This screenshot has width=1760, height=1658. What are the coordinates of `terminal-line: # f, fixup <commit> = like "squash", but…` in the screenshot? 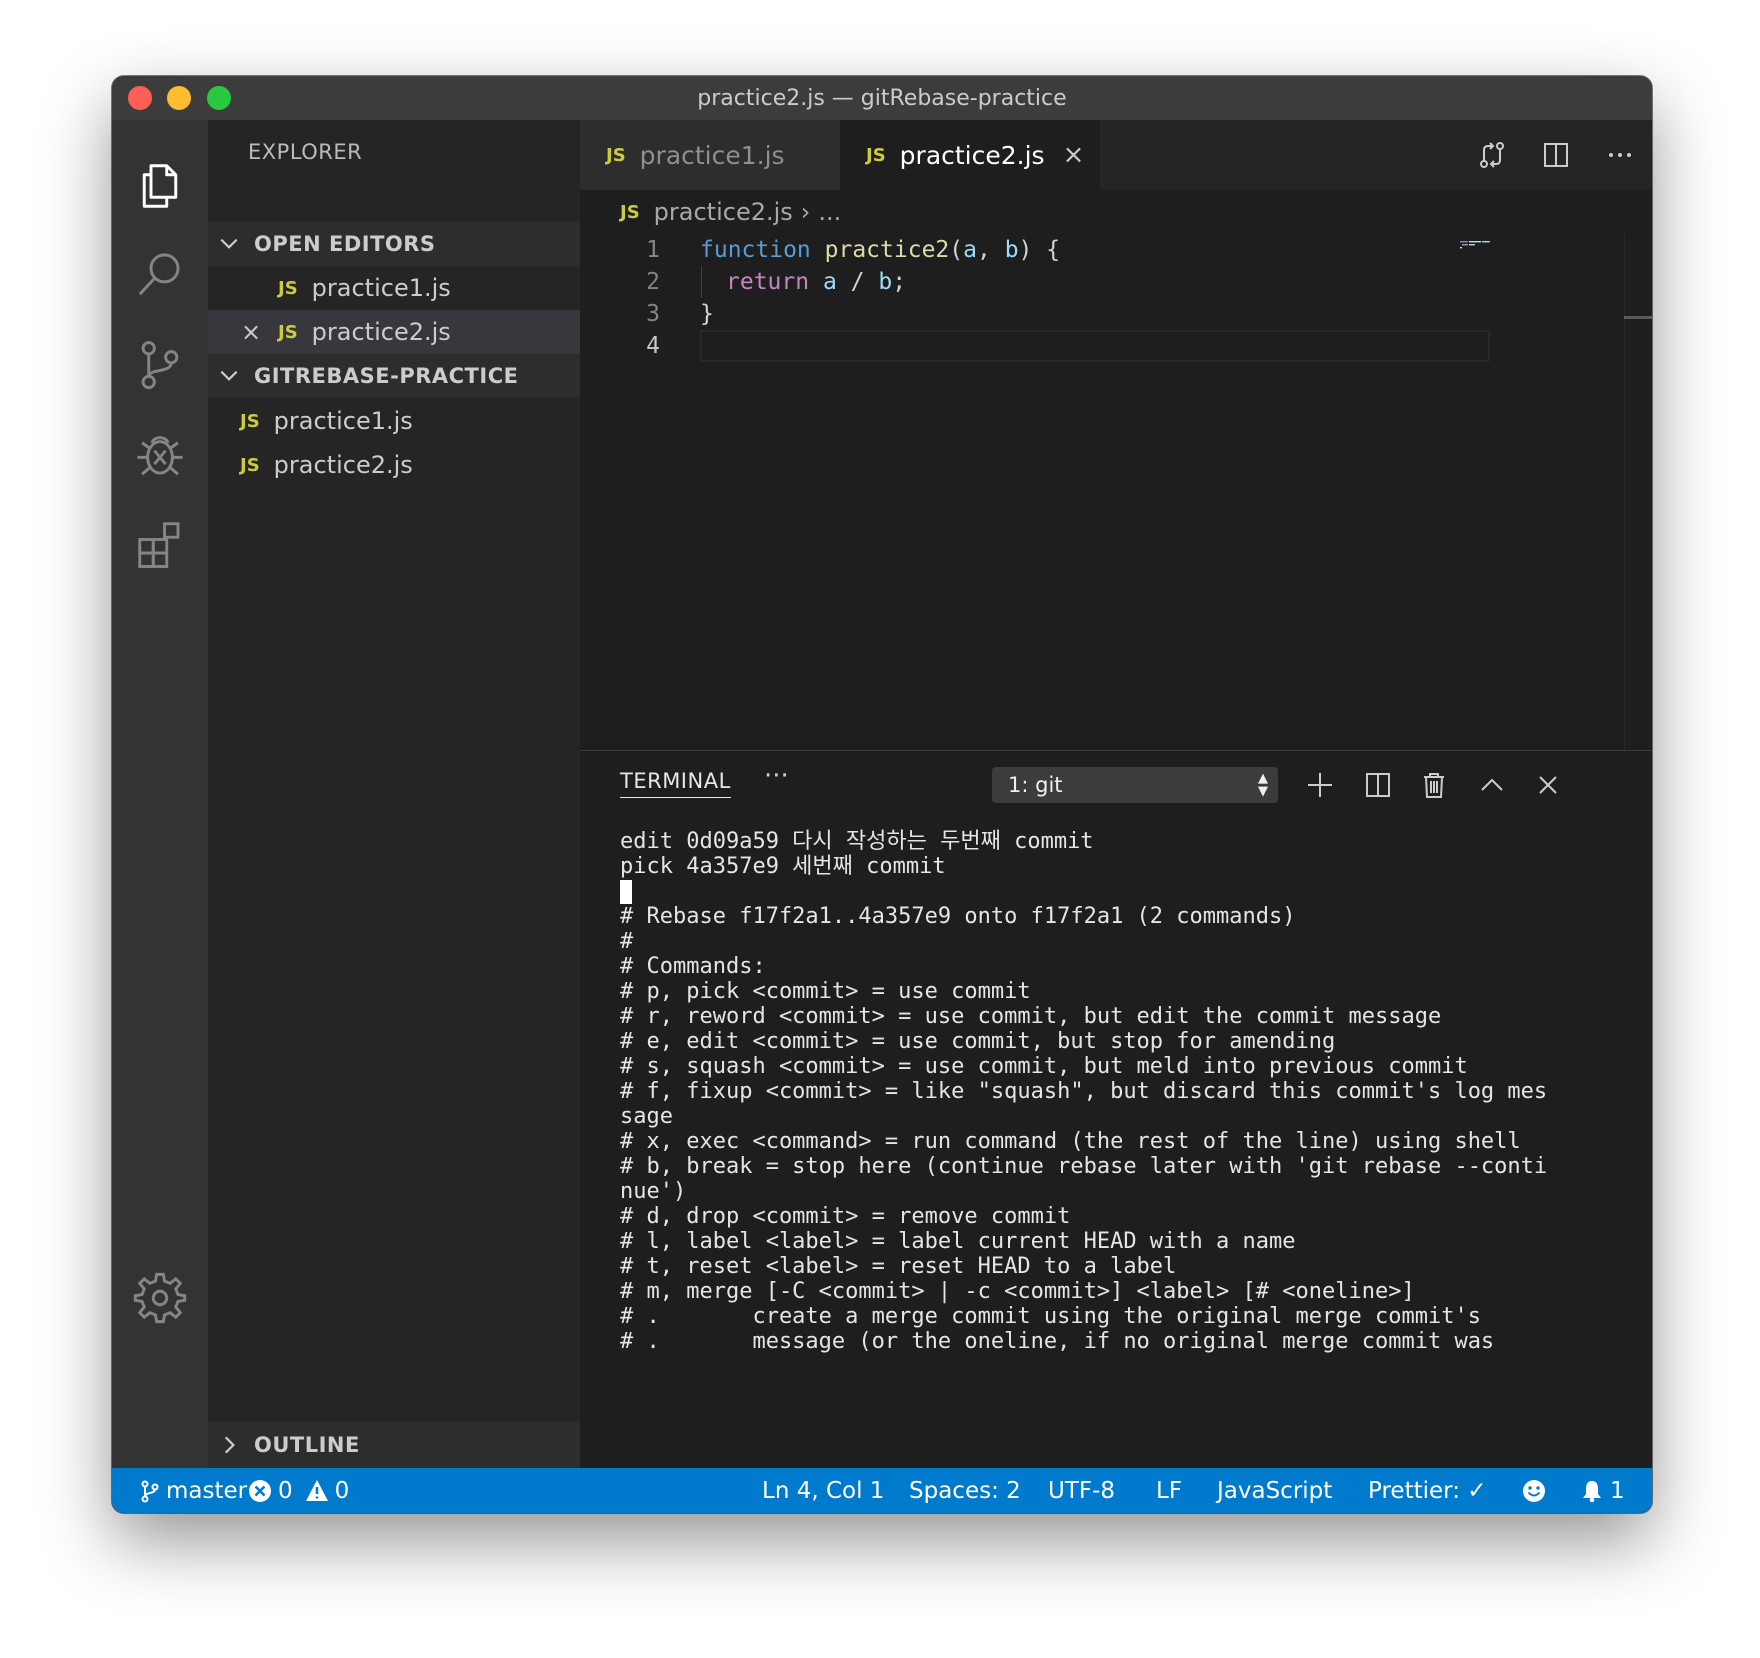 It's located at (1084, 1091).